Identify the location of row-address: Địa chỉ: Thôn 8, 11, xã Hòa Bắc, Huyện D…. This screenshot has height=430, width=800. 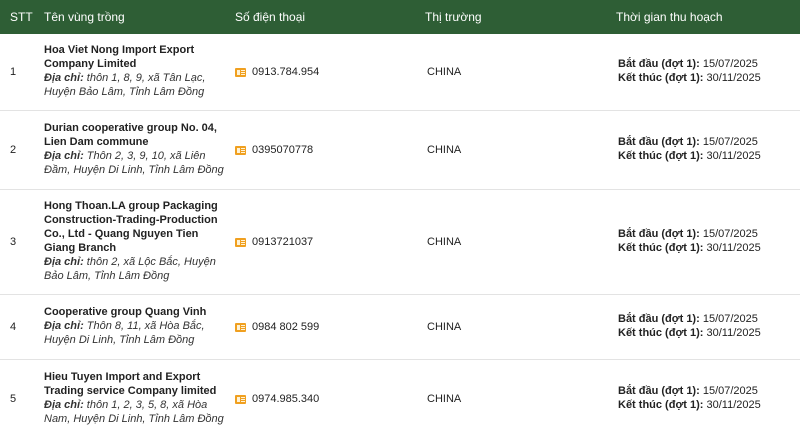
(124, 333).